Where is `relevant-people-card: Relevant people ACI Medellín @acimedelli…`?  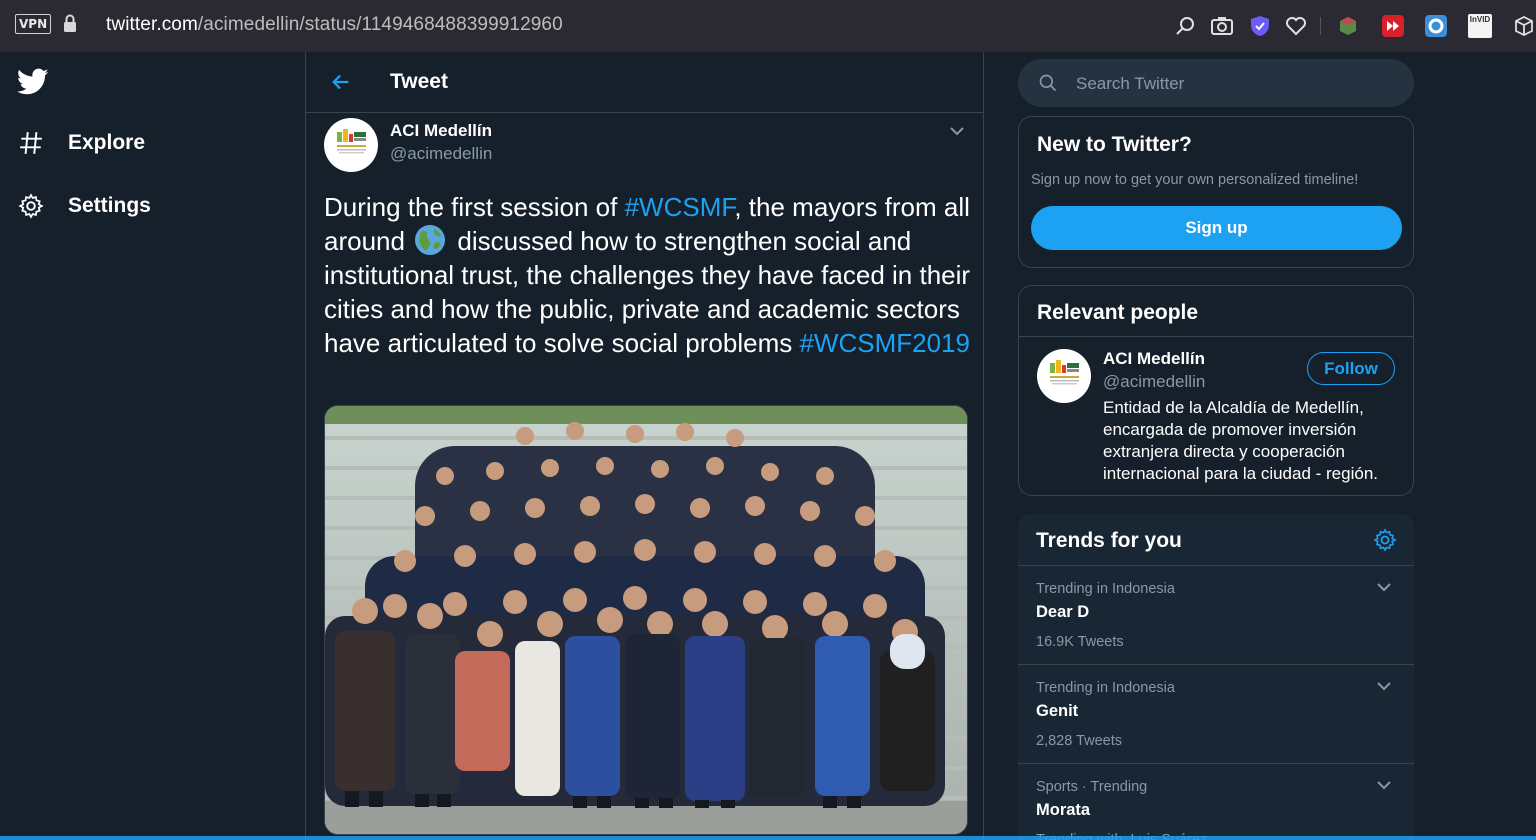 relevant-people-card: Relevant people ACI Medellín @acimedelli… is located at coordinates (1216, 390).